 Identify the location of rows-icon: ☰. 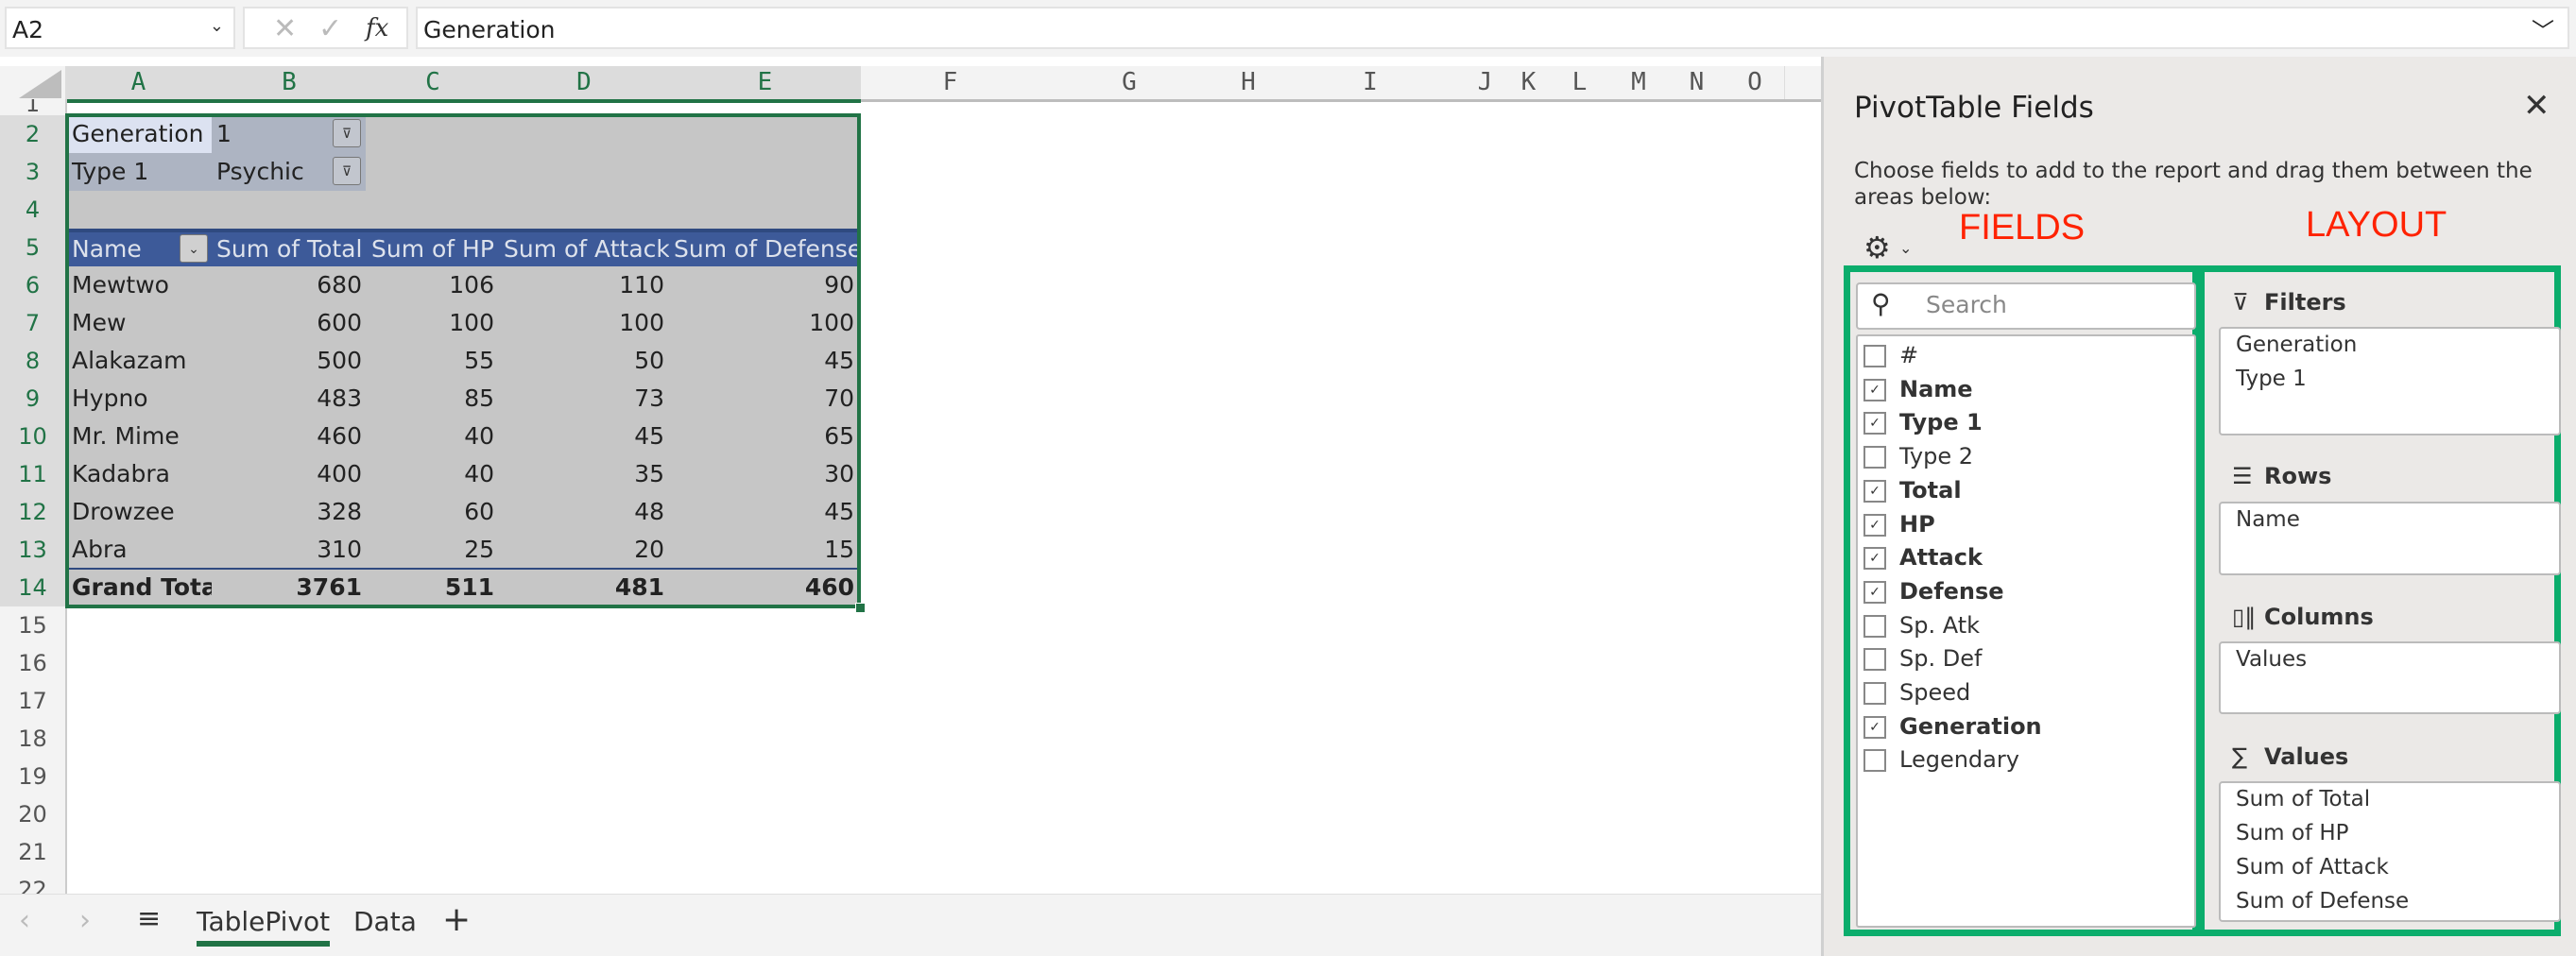
(2242, 476).